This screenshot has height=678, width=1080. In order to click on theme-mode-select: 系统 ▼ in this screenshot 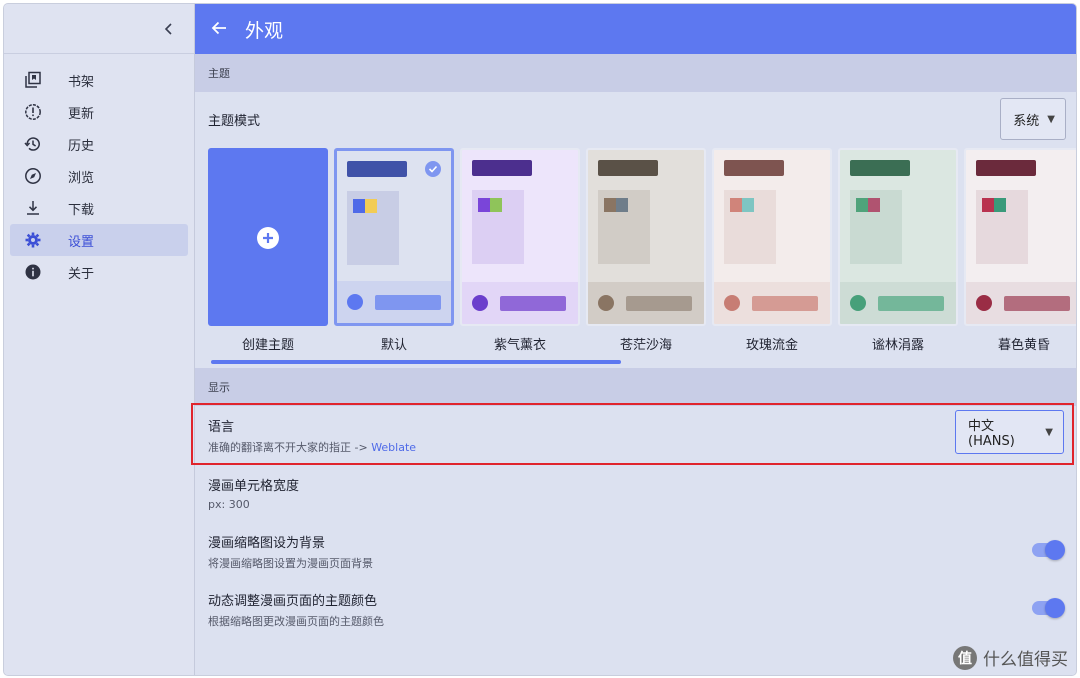, I will do `click(1033, 119)`.